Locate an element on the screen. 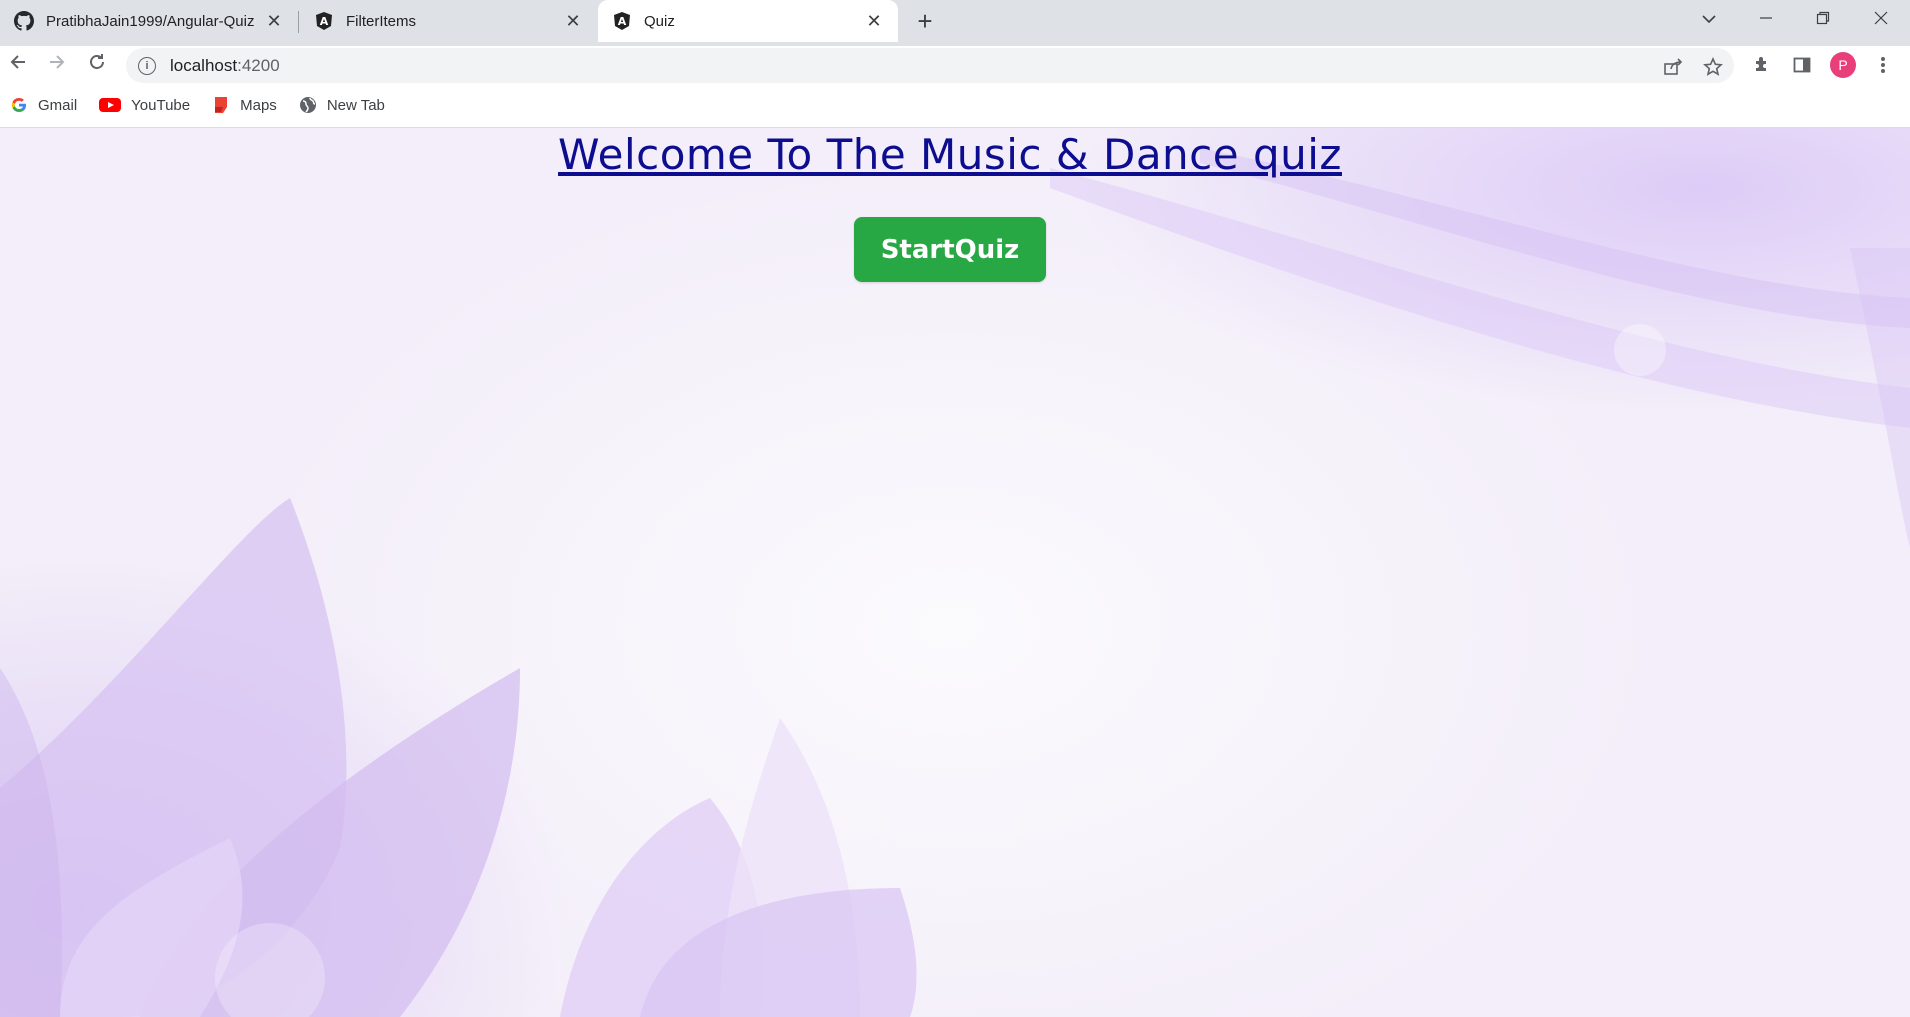  bookmark-label: New Tab is located at coordinates (355, 105).